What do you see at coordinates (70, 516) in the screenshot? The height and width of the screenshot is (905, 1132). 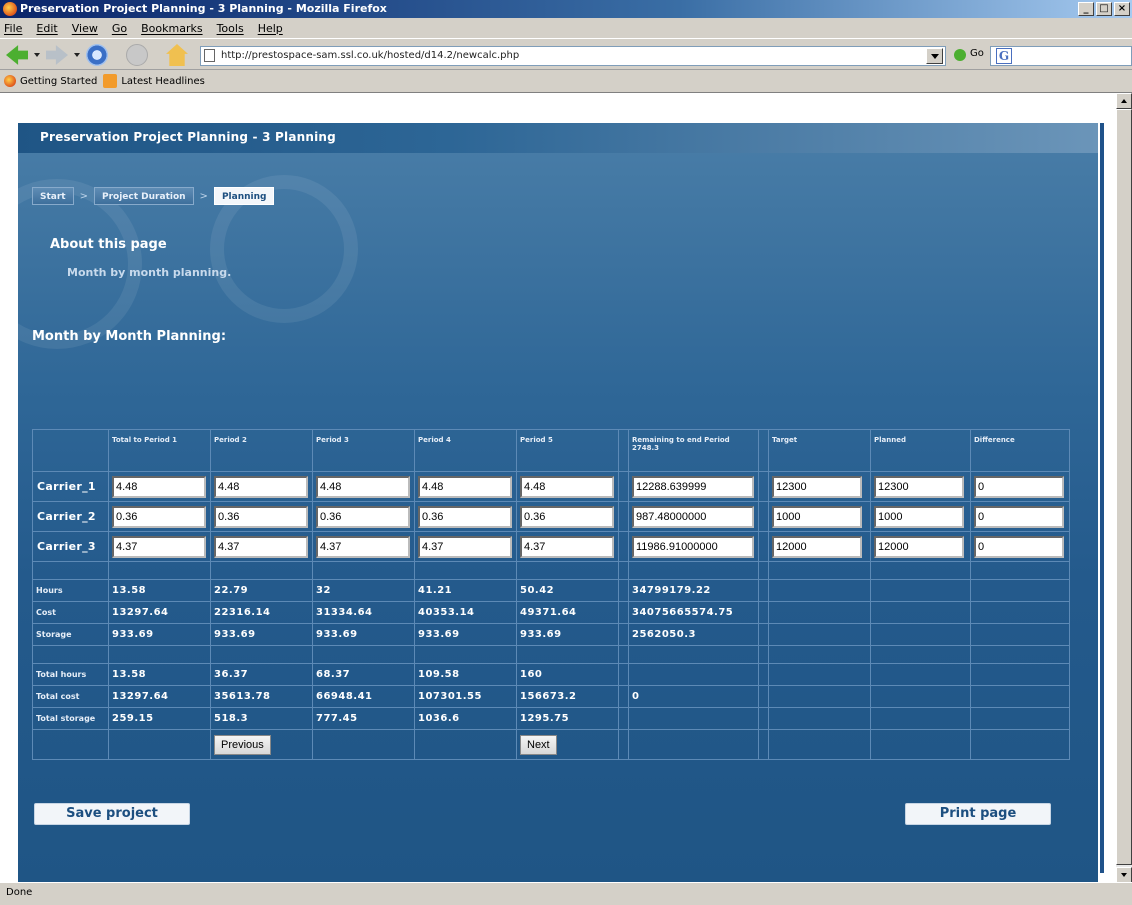 I see `carrier-label: Carrier_2` at bounding box center [70, 516].